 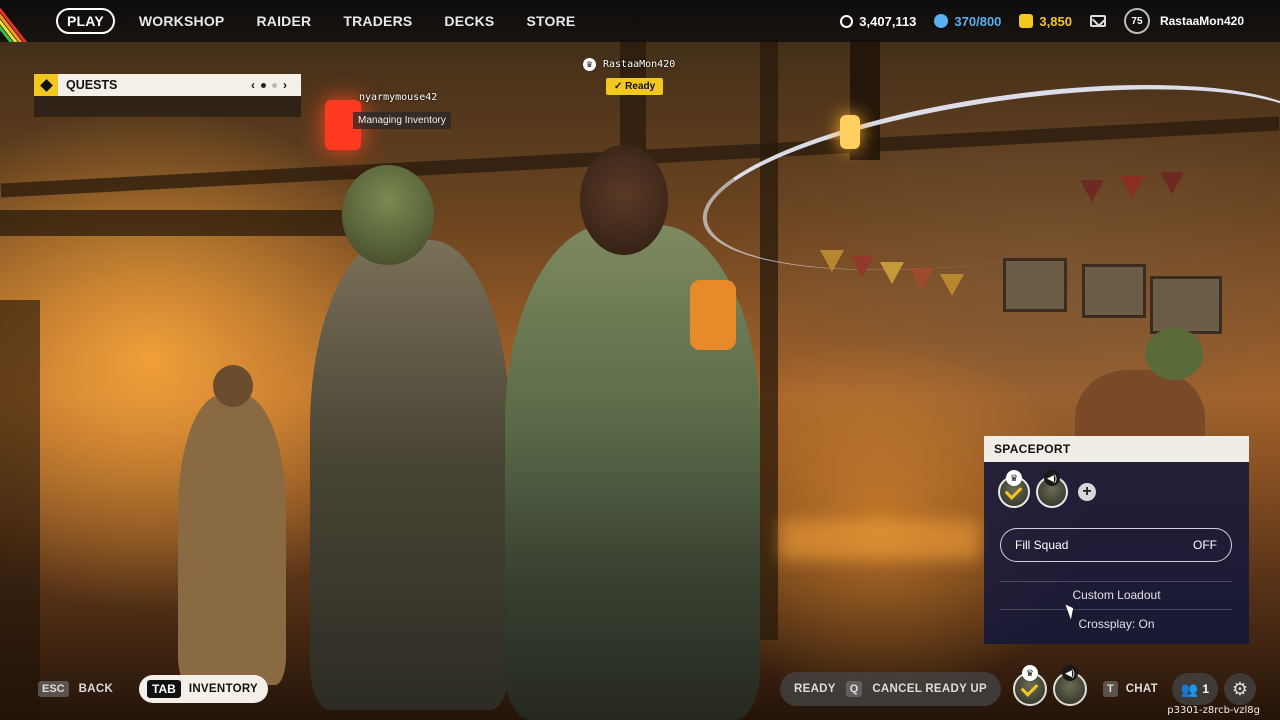 I want to click on nav-traders: TRADERS, so click(x=377, y=21).